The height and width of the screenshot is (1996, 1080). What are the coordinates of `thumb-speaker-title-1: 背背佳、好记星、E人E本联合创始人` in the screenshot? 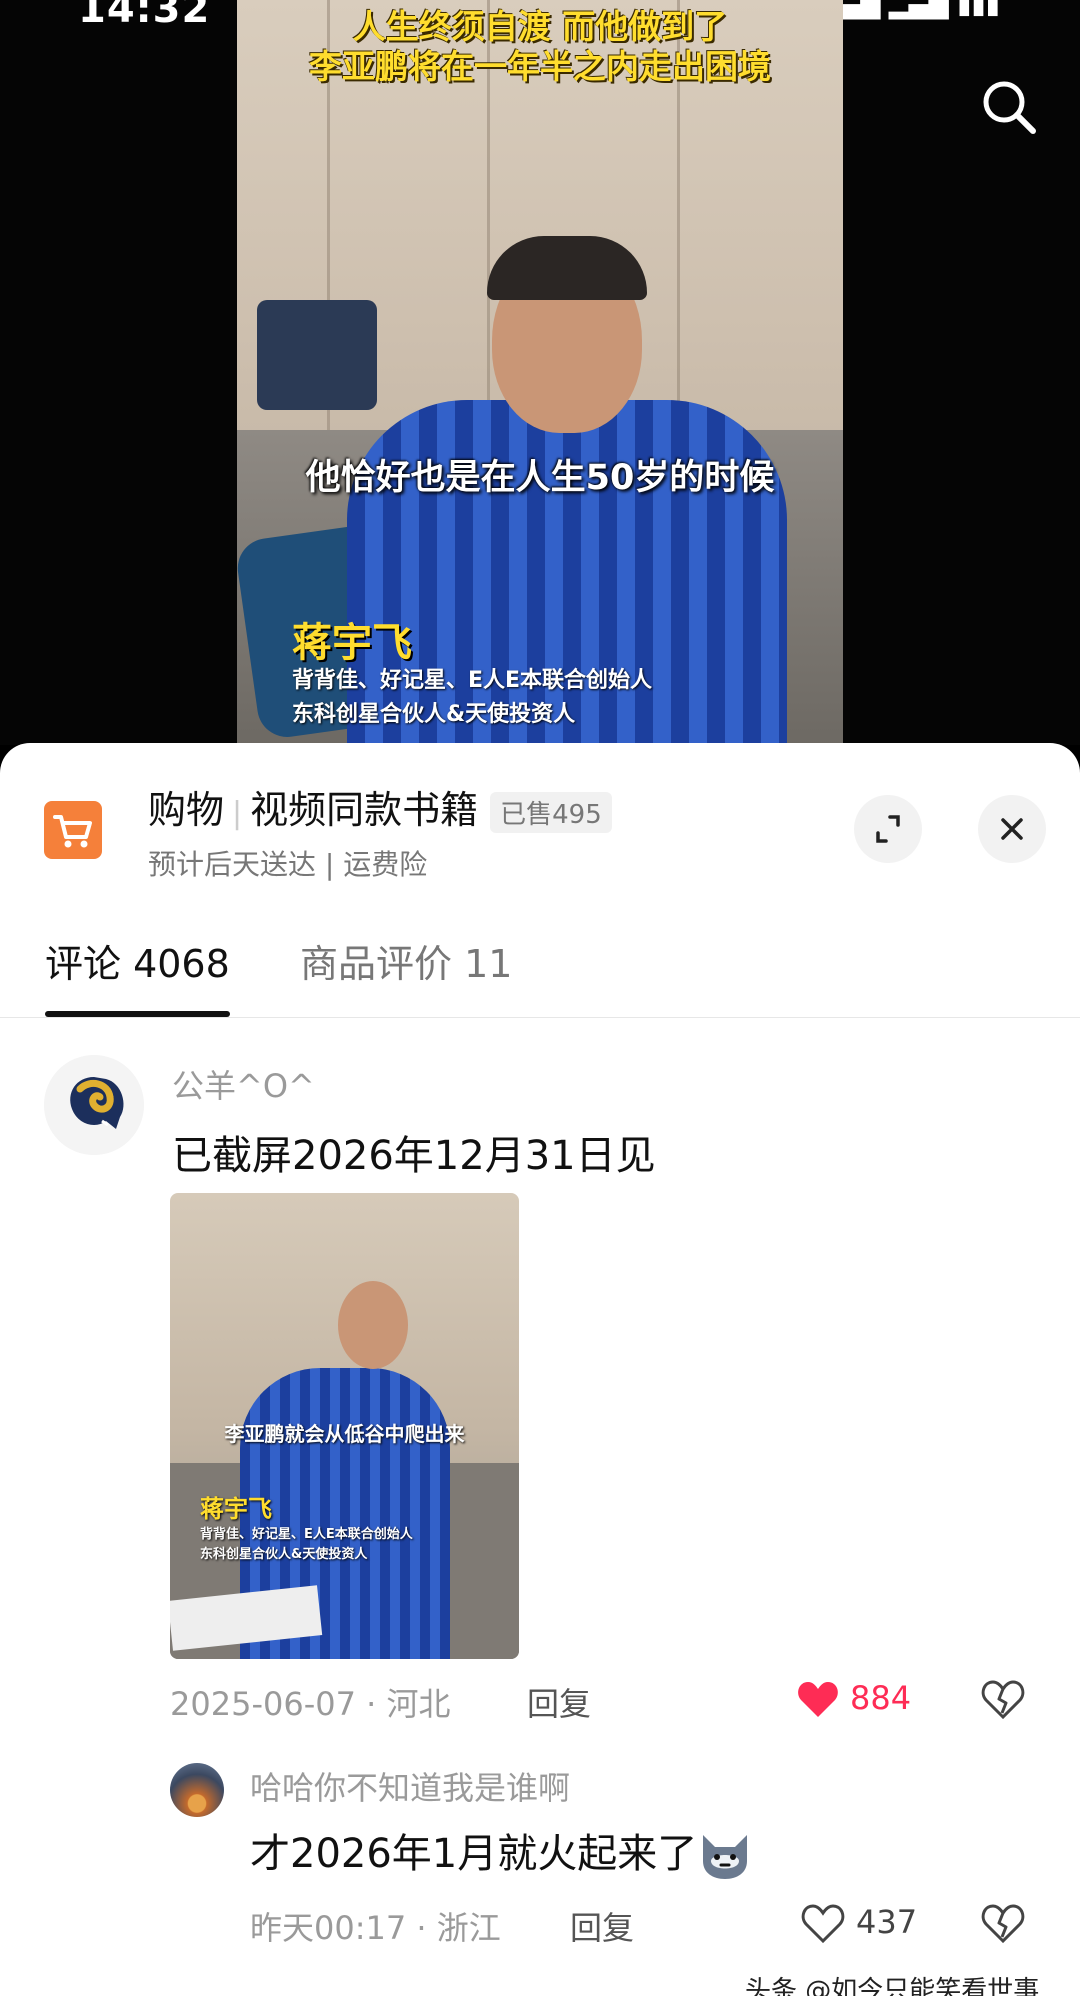 It's located at (306, 1534).